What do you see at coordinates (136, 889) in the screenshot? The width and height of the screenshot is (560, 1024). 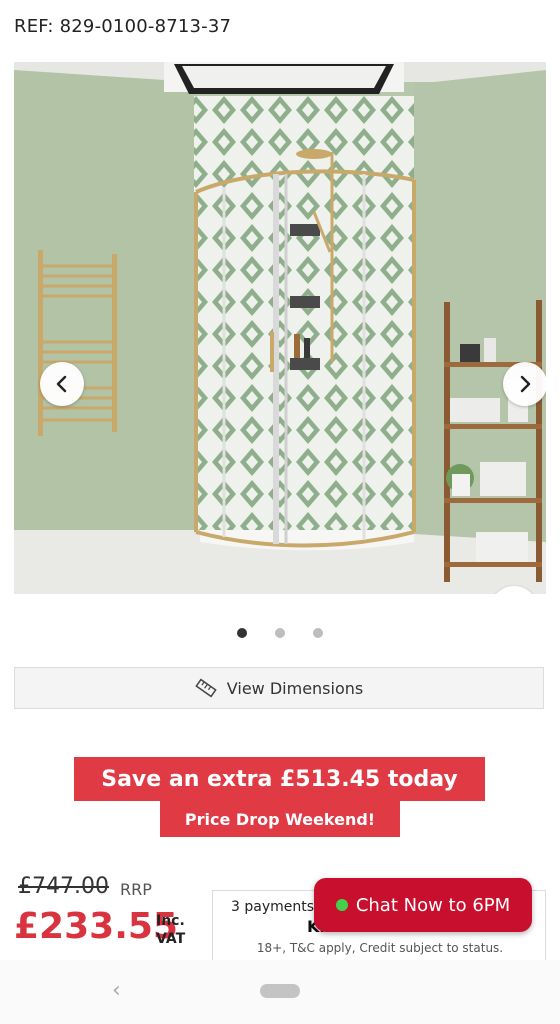 I see `rrp-label: RRP` at bounding box center [136, 889].